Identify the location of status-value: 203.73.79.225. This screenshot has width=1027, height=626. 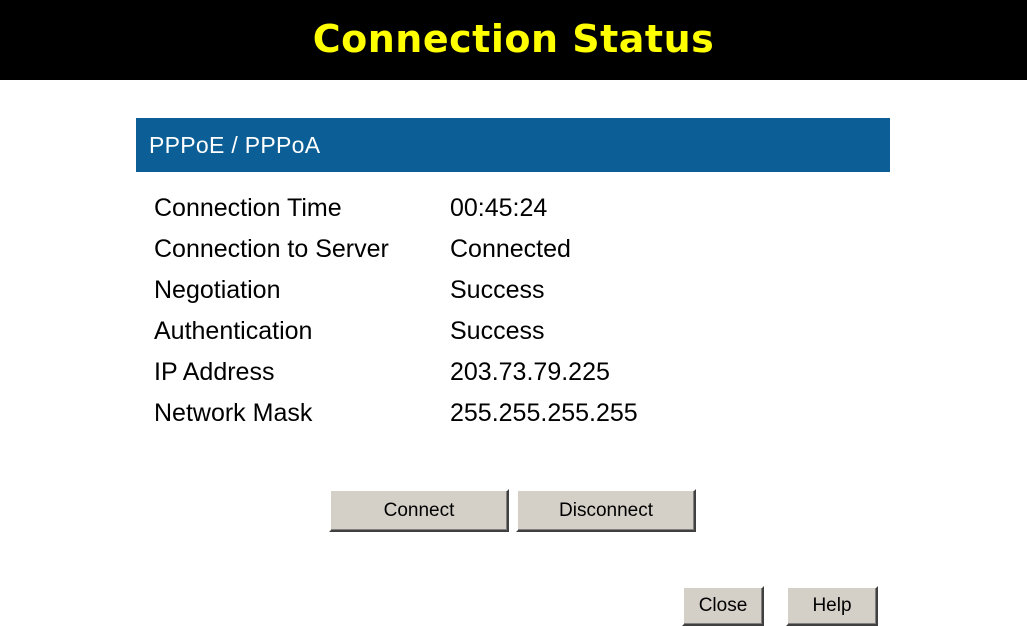
(530, 372).